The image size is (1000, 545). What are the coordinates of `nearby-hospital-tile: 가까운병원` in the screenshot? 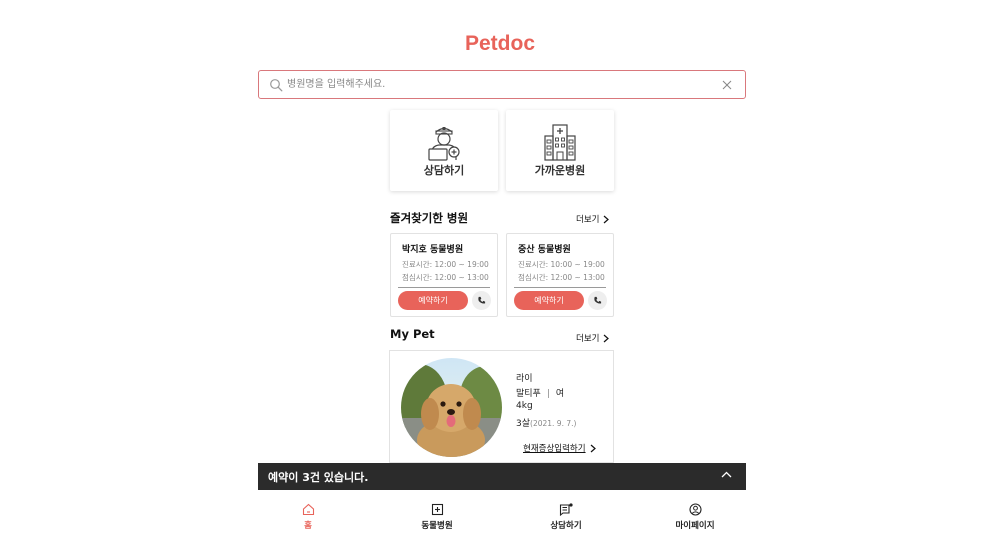 It's located at (560, 150).